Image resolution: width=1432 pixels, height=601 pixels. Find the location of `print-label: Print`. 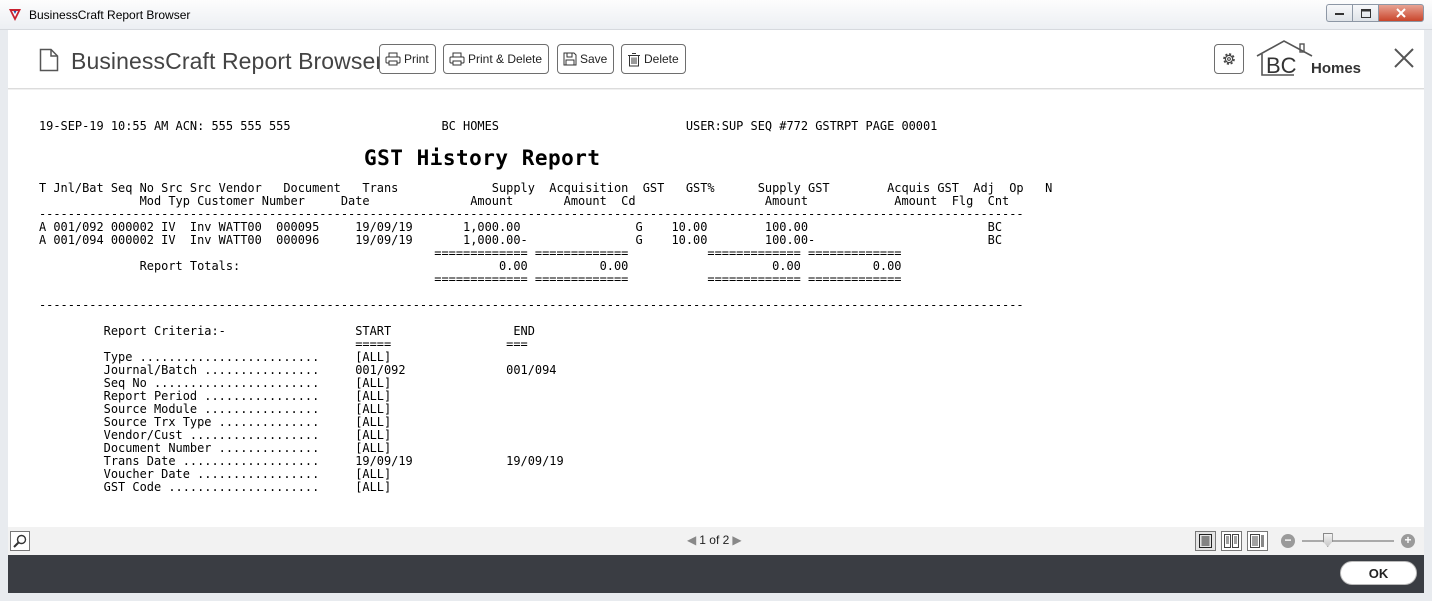

print-label: Print is located at coordinates (416, 59).